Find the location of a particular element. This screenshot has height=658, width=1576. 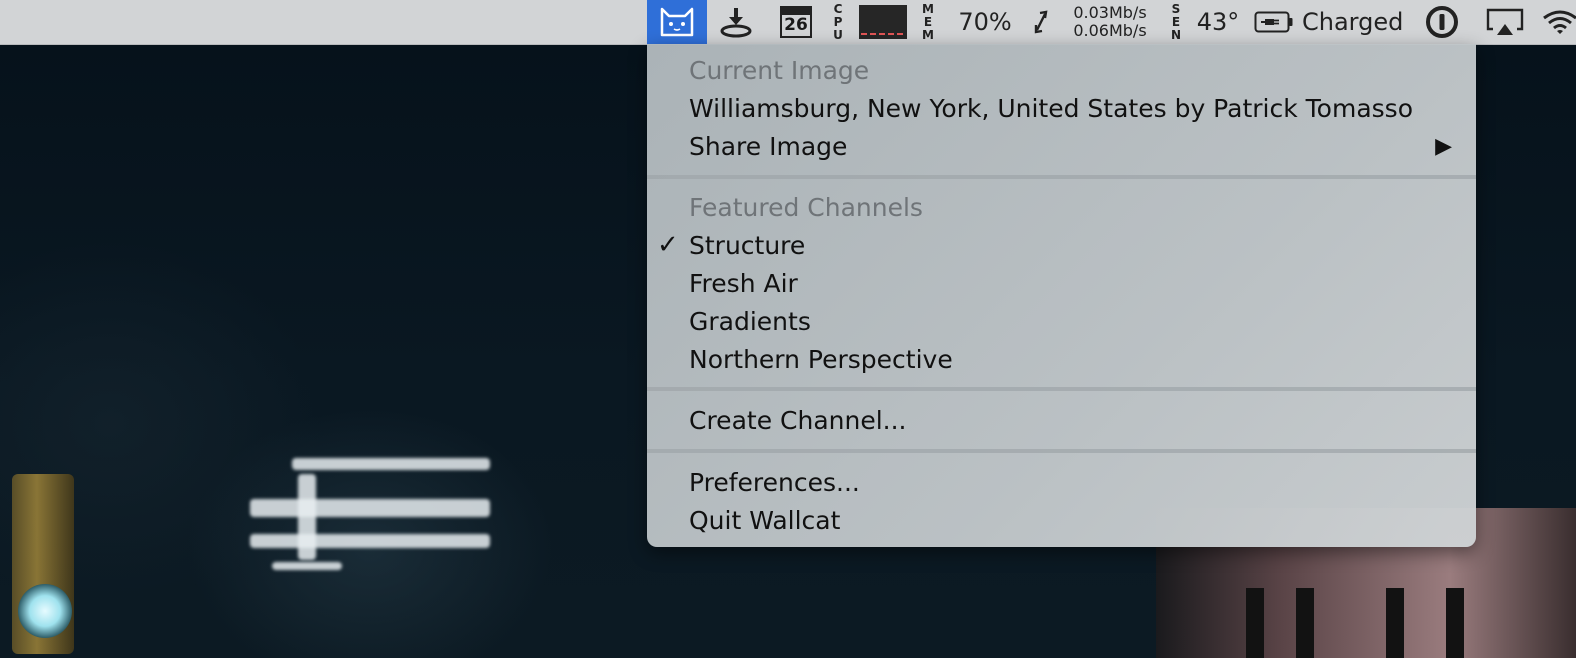

cpu-label: C P U is located at coordinates (838, 22).